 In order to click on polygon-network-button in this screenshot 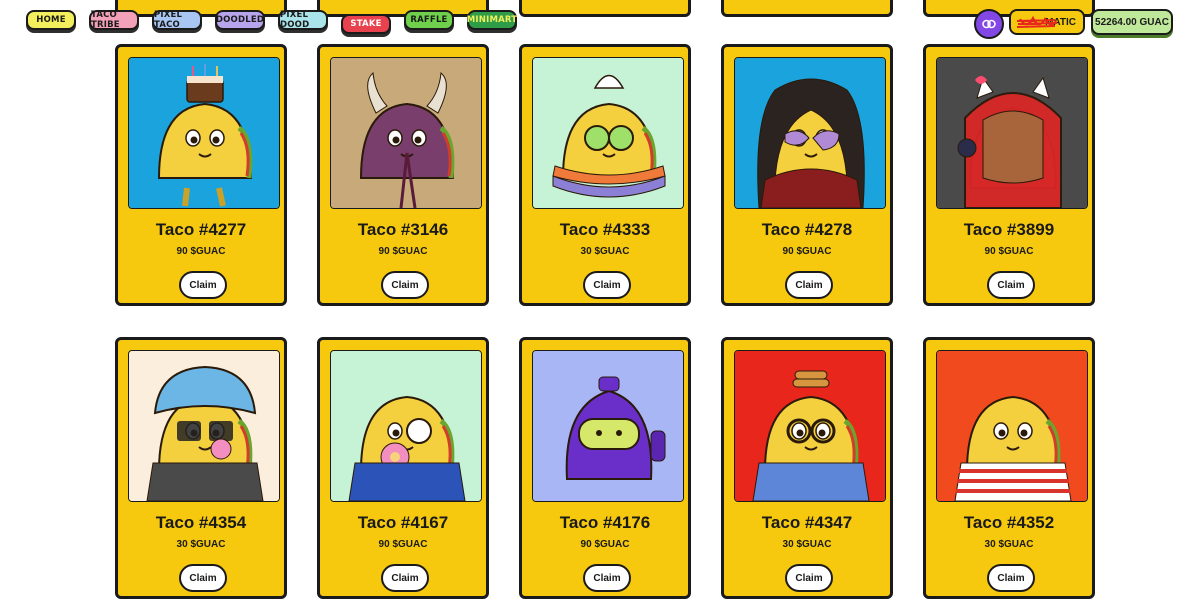, I will do `click(989, 24)`.